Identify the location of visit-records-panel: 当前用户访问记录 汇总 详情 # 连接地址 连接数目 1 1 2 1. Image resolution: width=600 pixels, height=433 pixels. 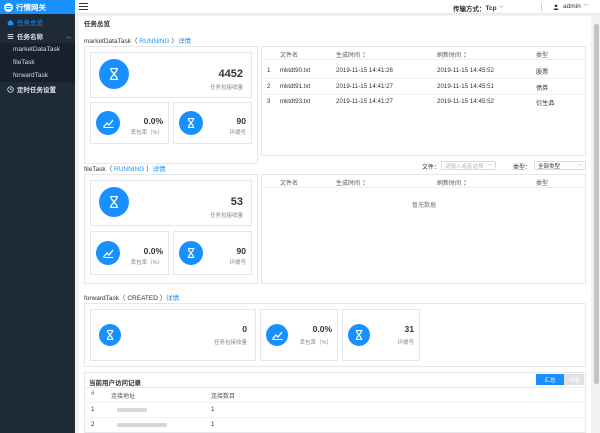
(335, 402).